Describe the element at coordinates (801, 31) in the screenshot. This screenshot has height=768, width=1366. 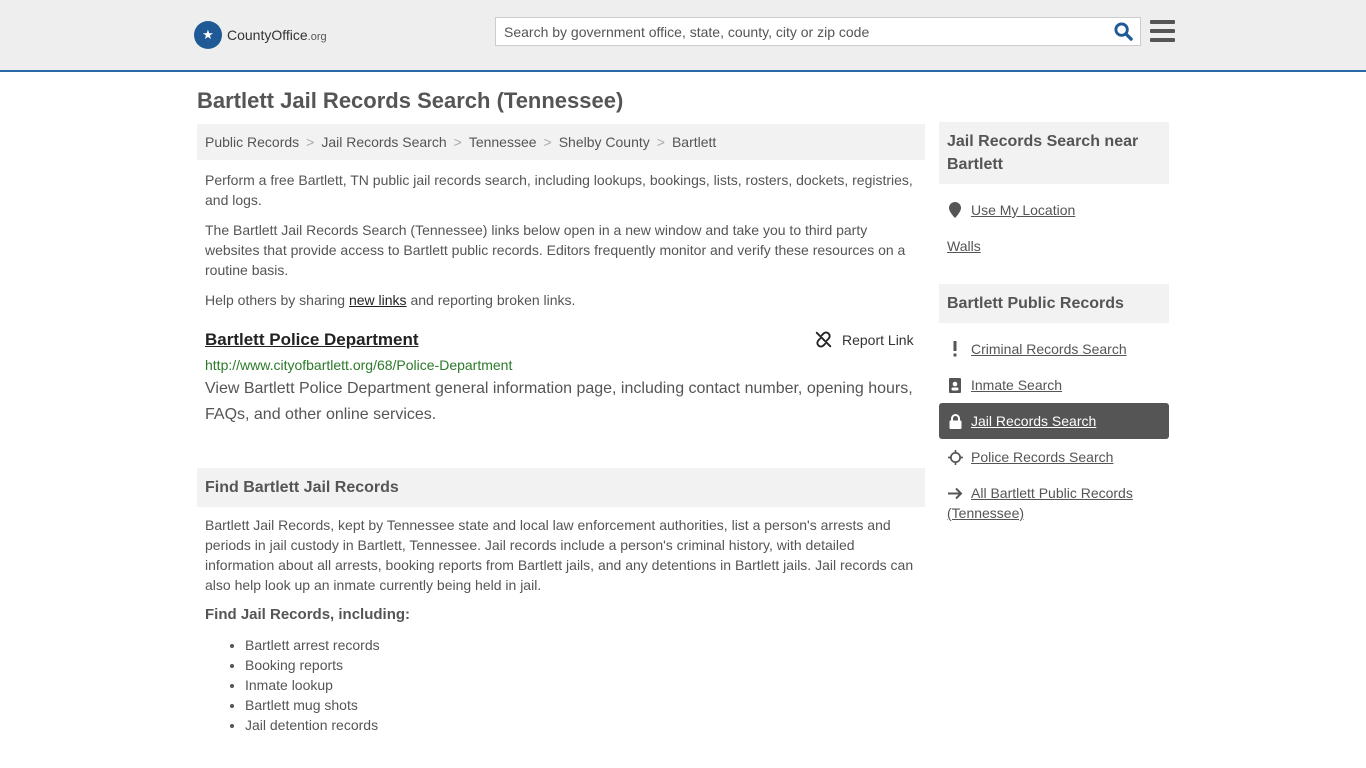
I see `search-input` at that location.